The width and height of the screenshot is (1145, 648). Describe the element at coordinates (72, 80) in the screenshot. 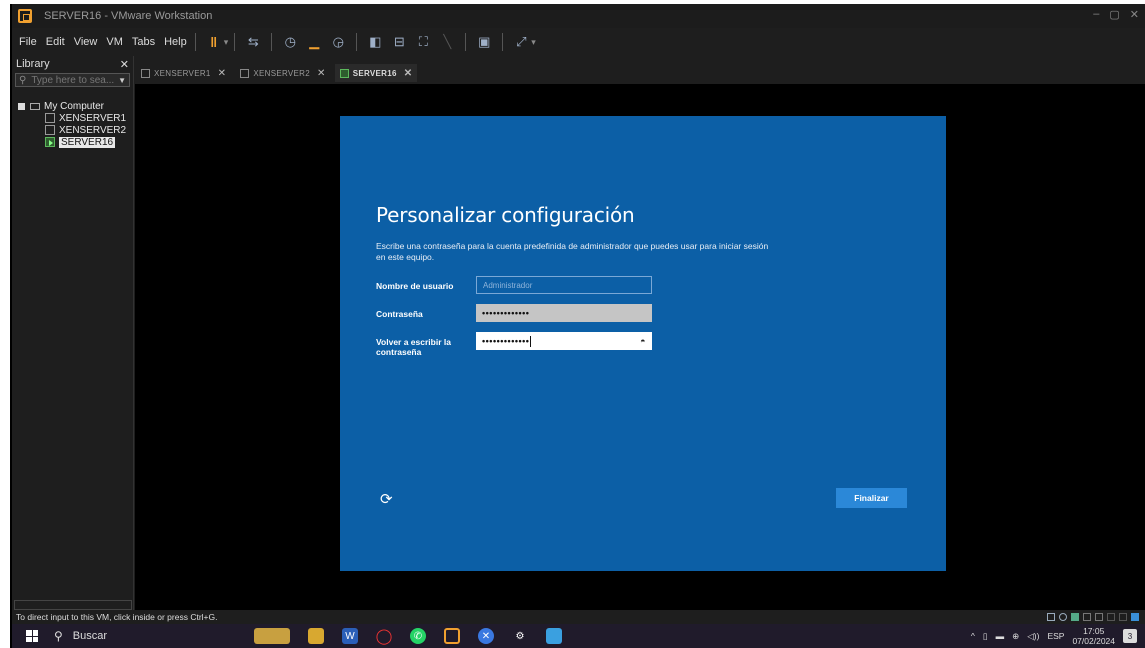

I see `library-search-input: ⚲ Type here to sea... ▼` at that location.